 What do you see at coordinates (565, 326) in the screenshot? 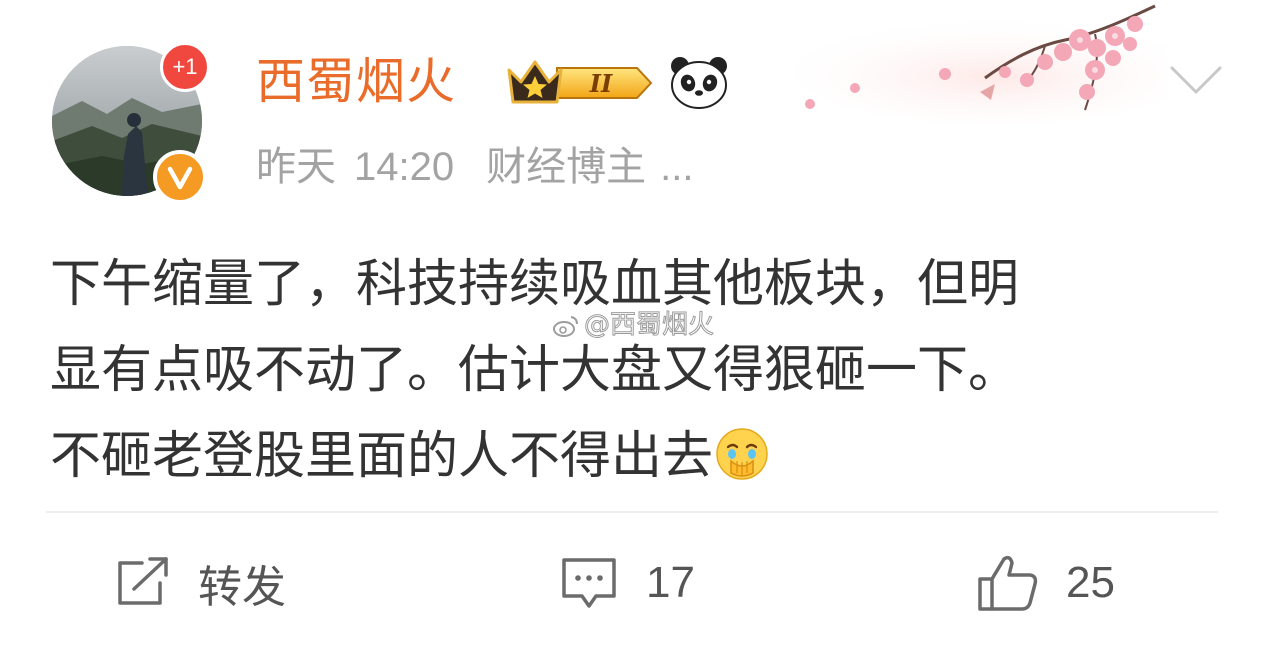
I see `weibo-logo-icon` at bounding box center [565, 326].